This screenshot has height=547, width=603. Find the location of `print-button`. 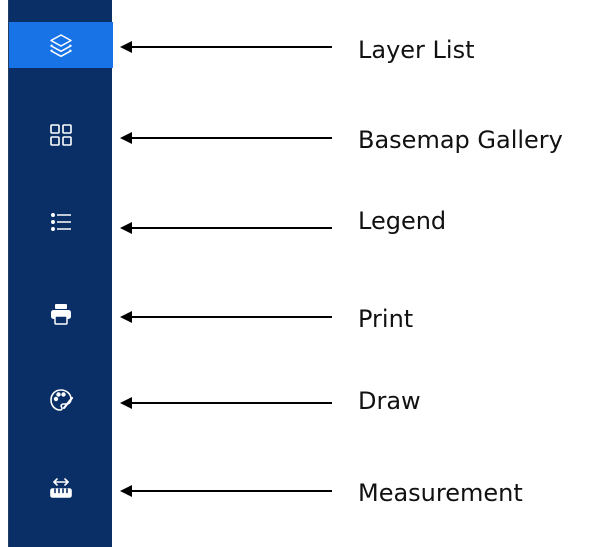

print-button is located at coordinates (61, 314).